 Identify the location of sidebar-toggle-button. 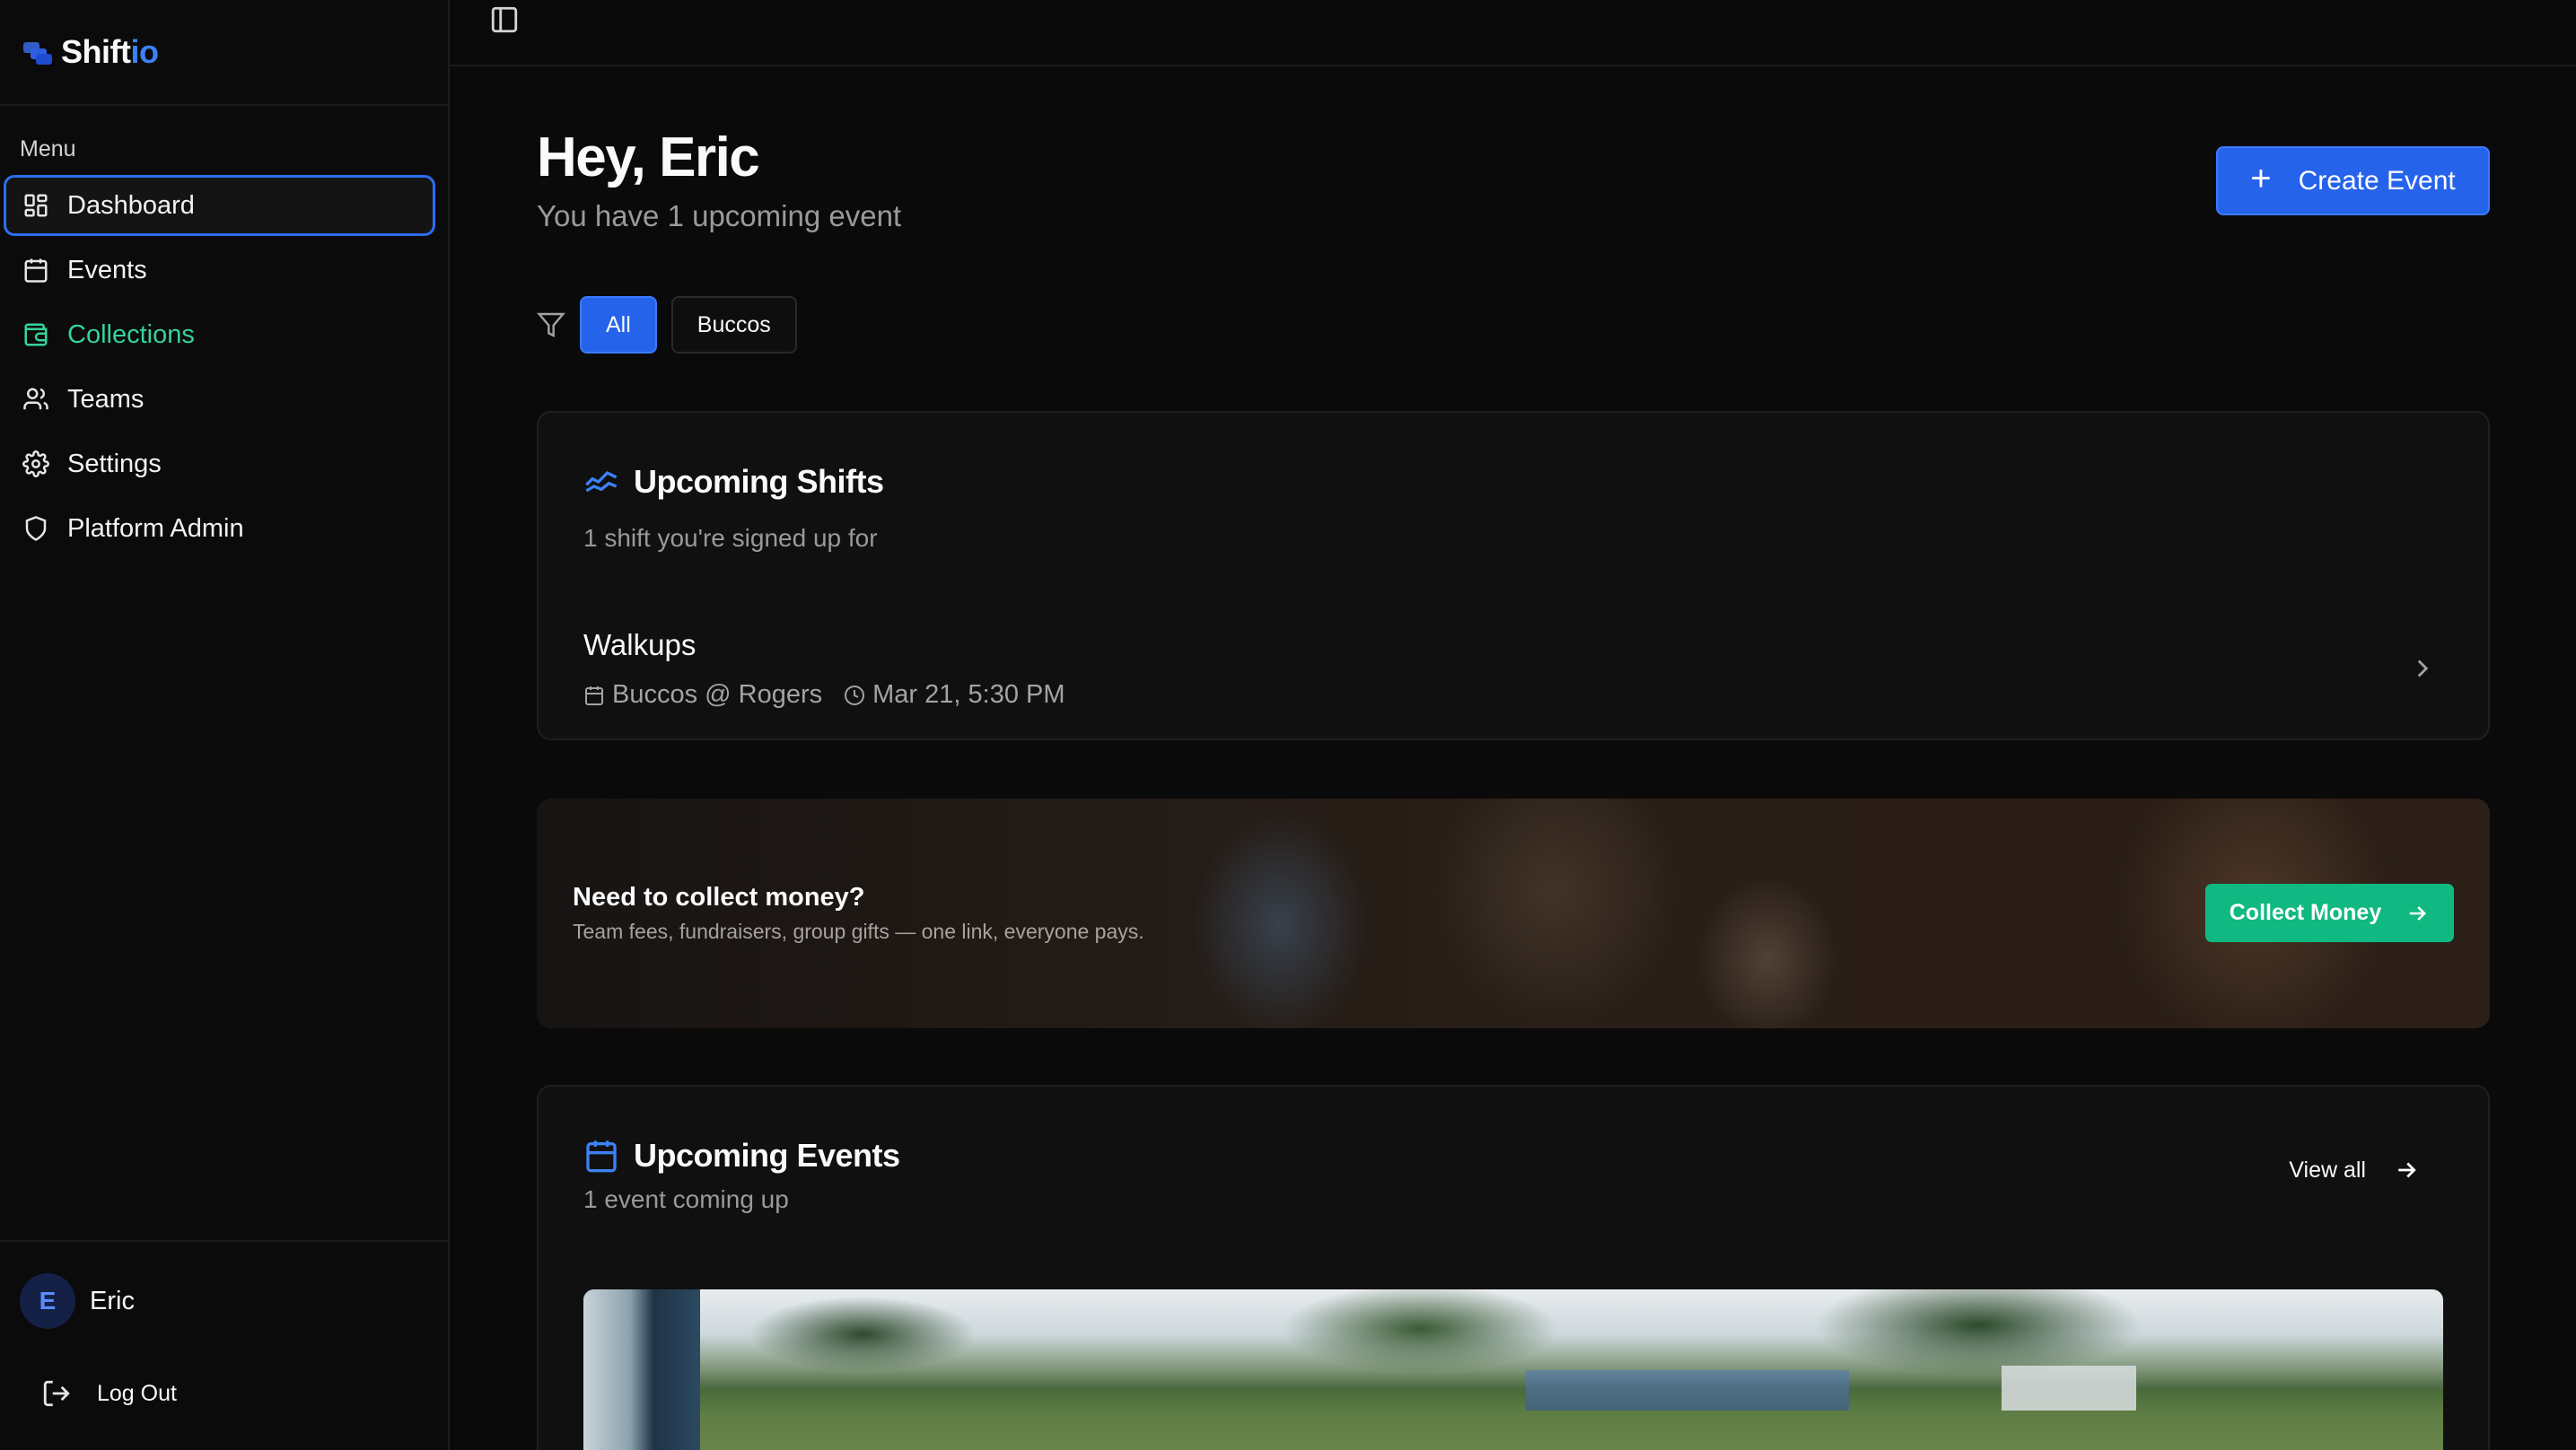
(504, 19).